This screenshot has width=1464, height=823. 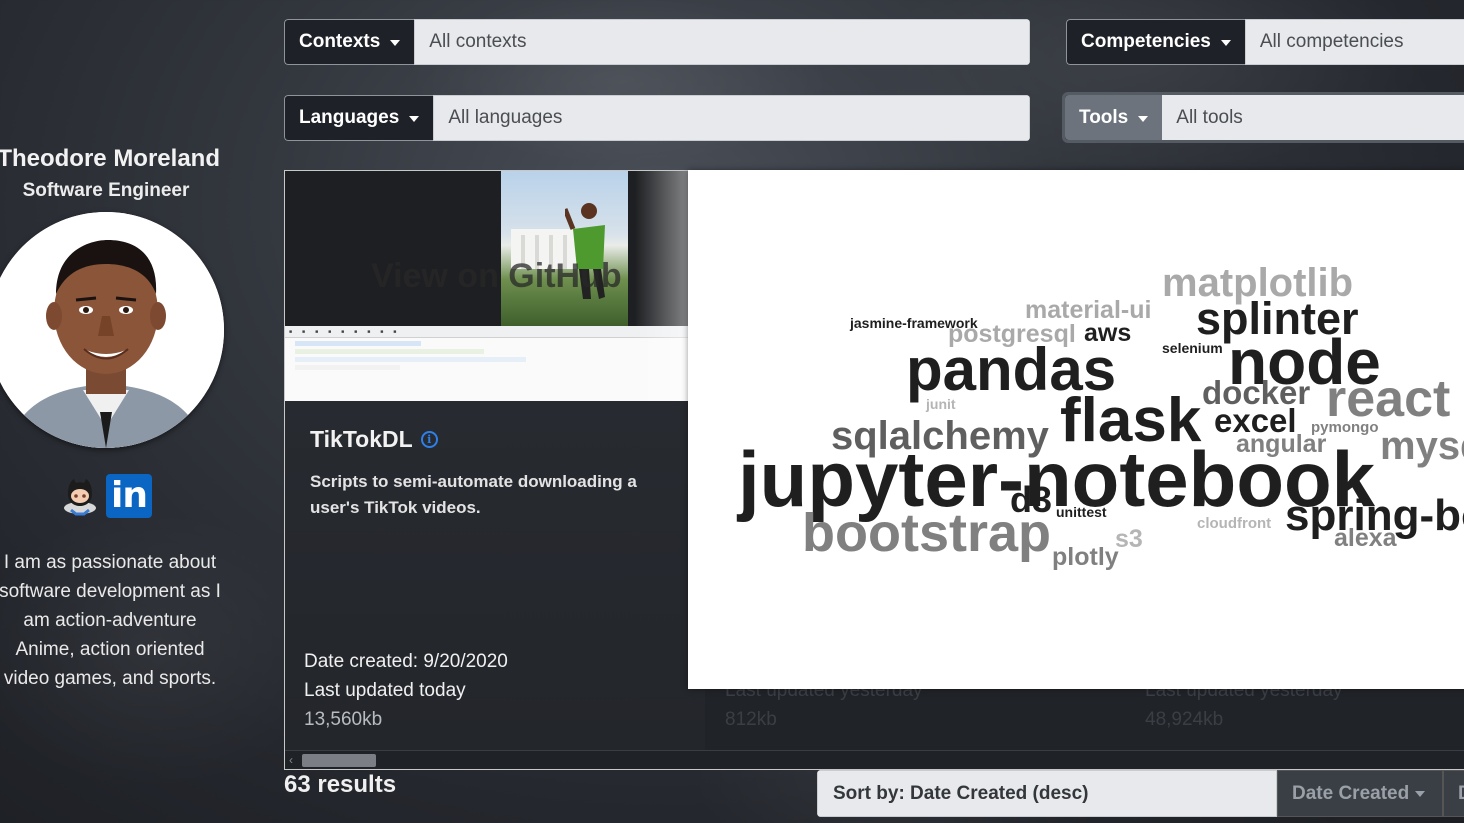 I want to click on tools-dropdown-button: Tools, so click(x=1114, y=117).